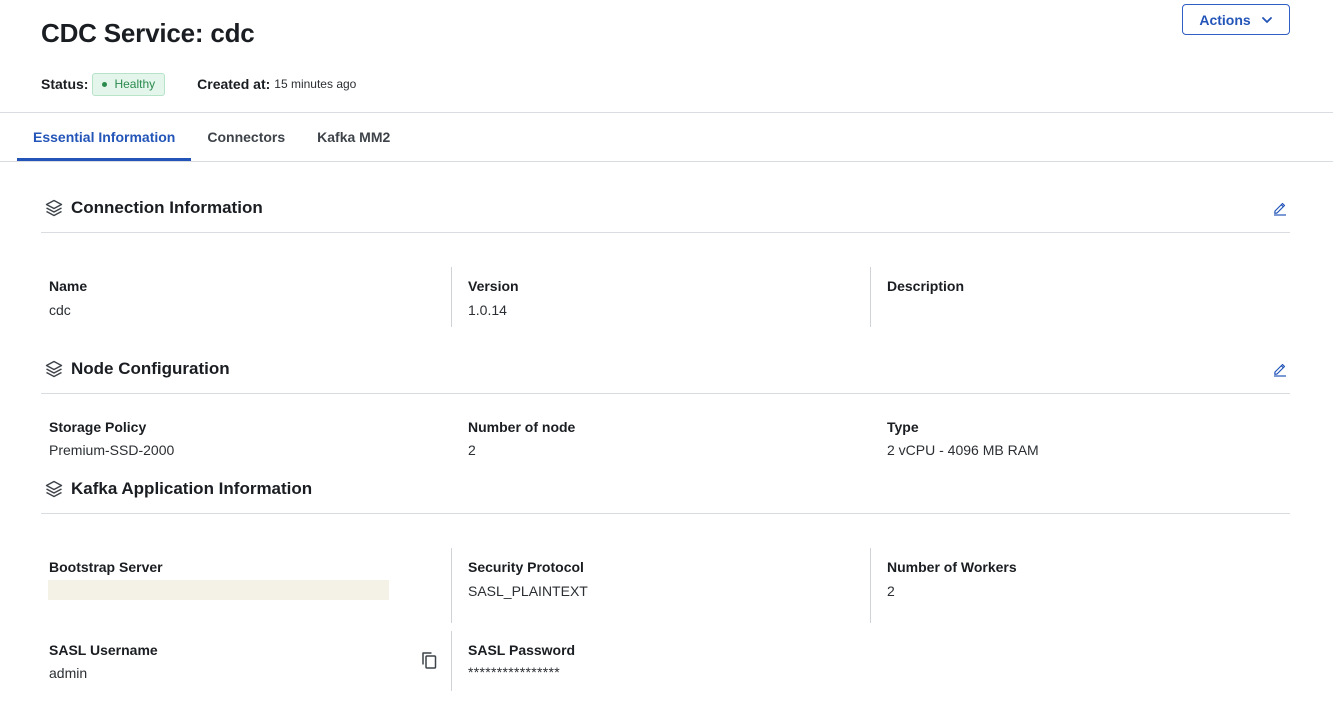 The width and height of the screenshot is (1333, 702). I want to click on actions-button: Actions, so click(1236, 19).